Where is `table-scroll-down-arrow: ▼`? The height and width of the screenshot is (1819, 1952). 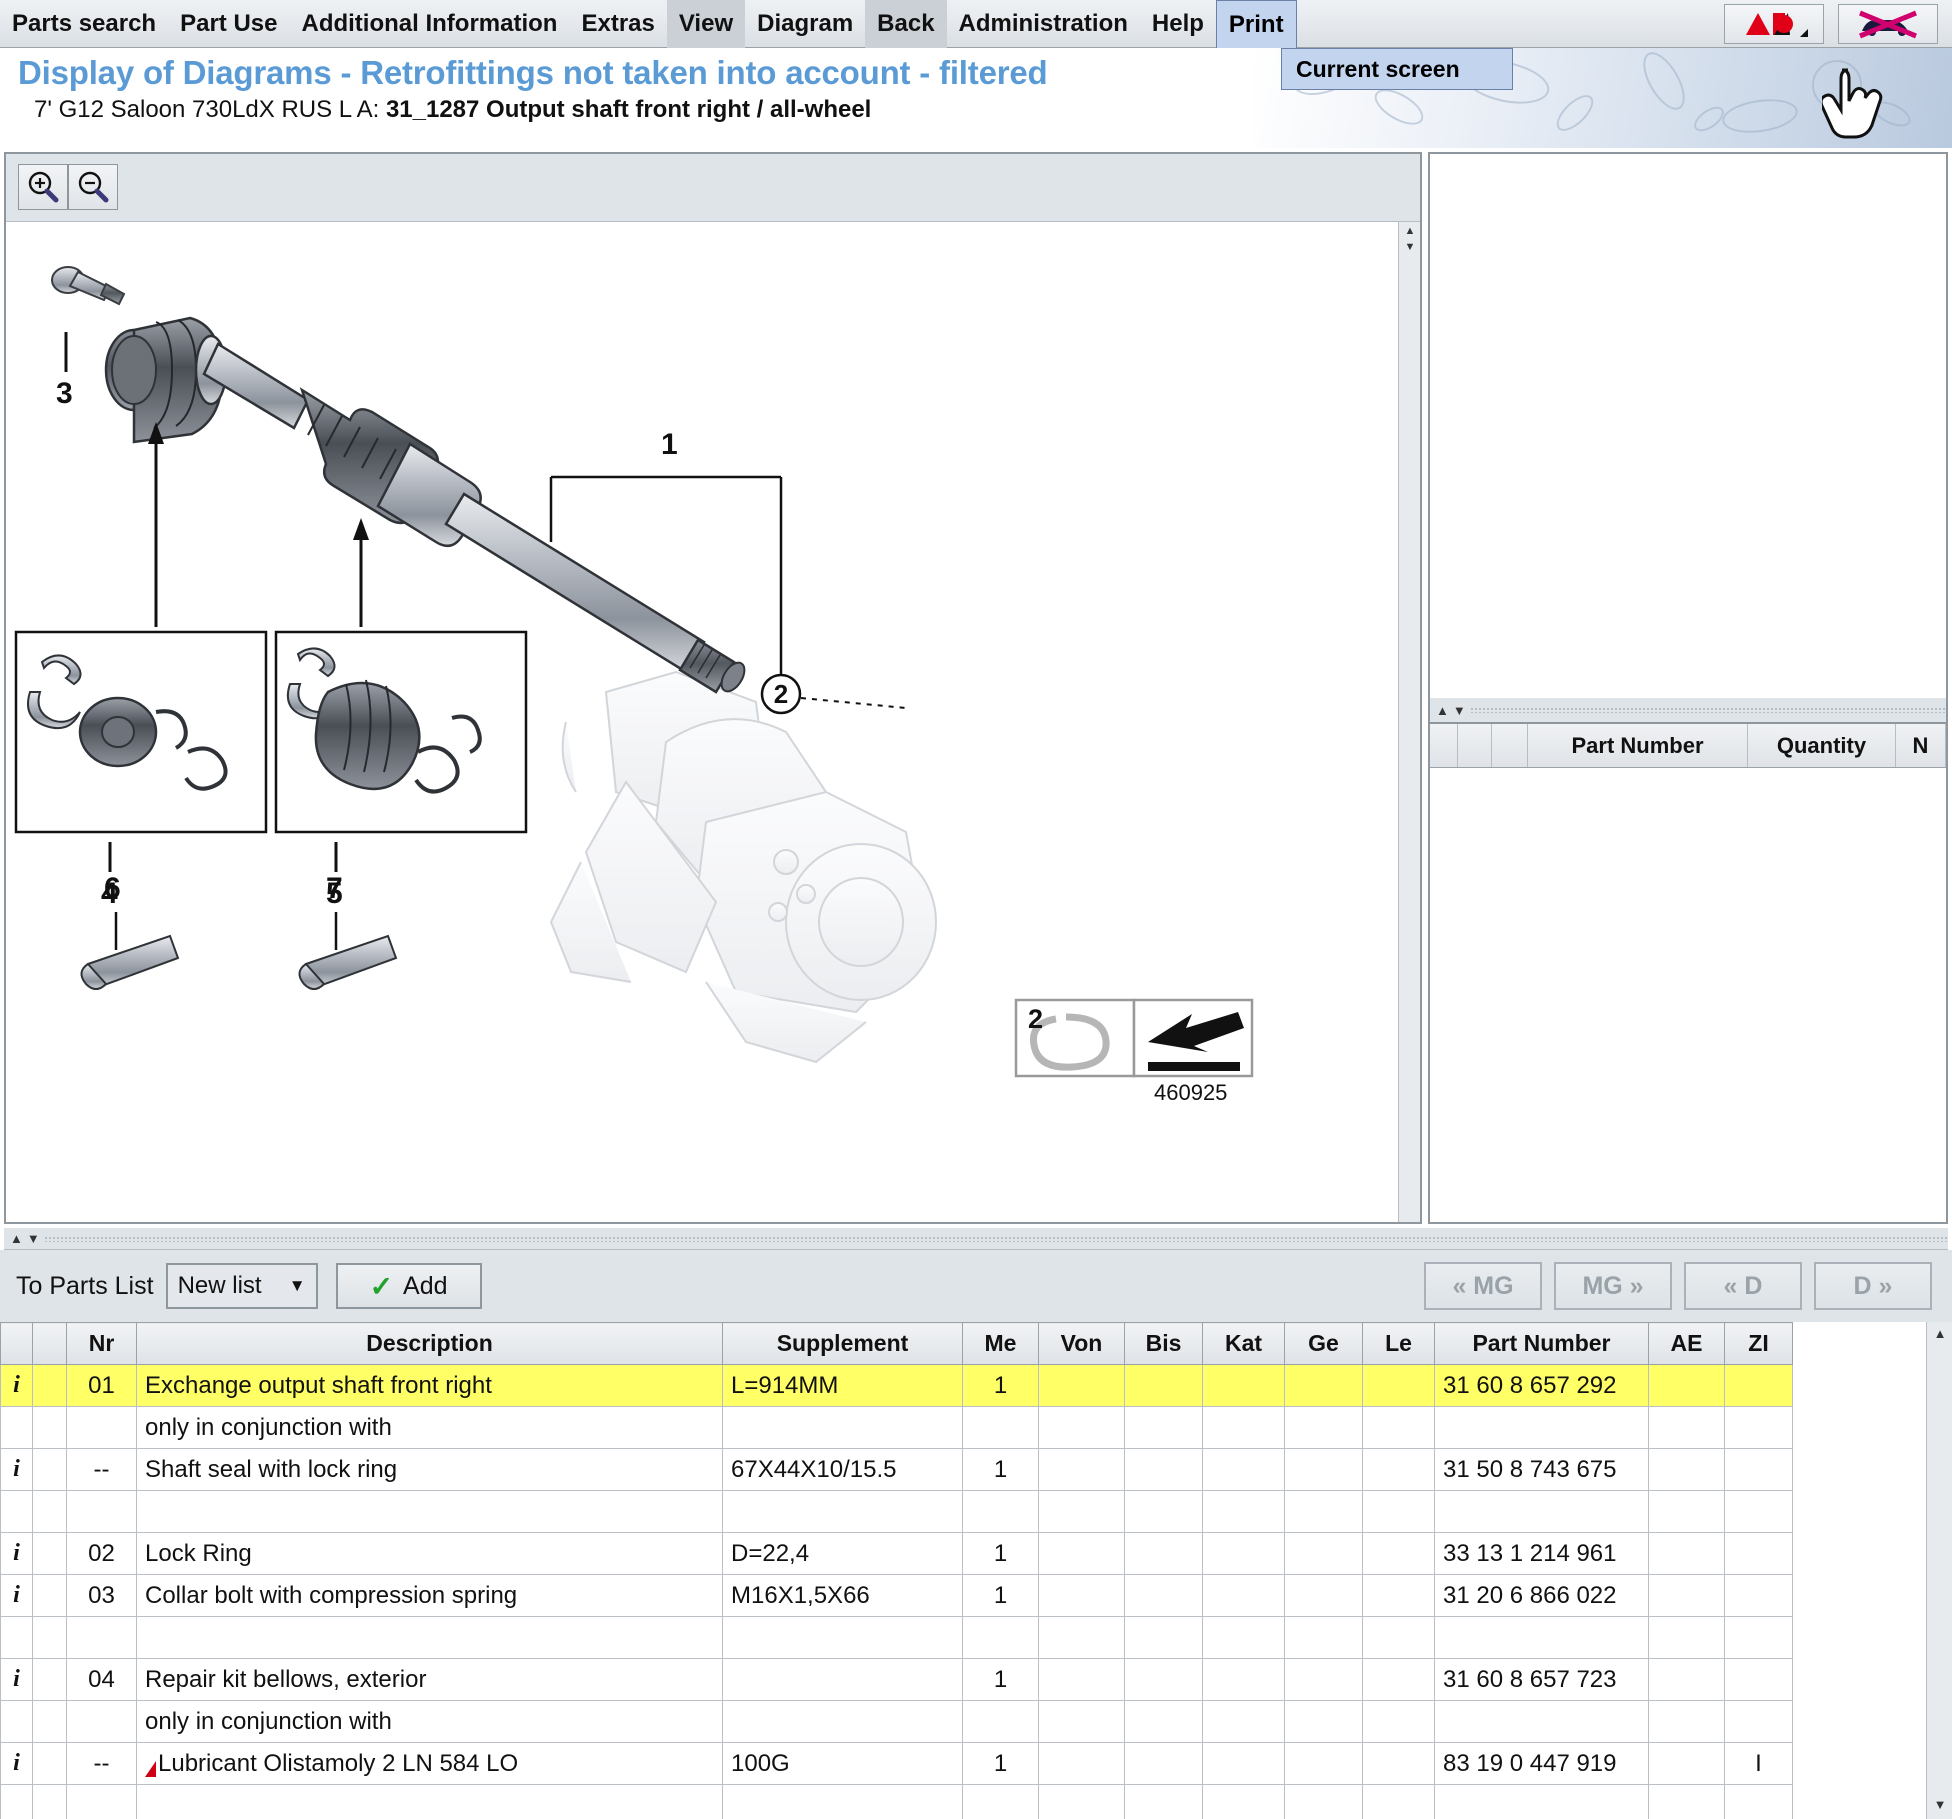
table-scroll-down-arrow: ▼ is located at coordinates (1940, 1806).